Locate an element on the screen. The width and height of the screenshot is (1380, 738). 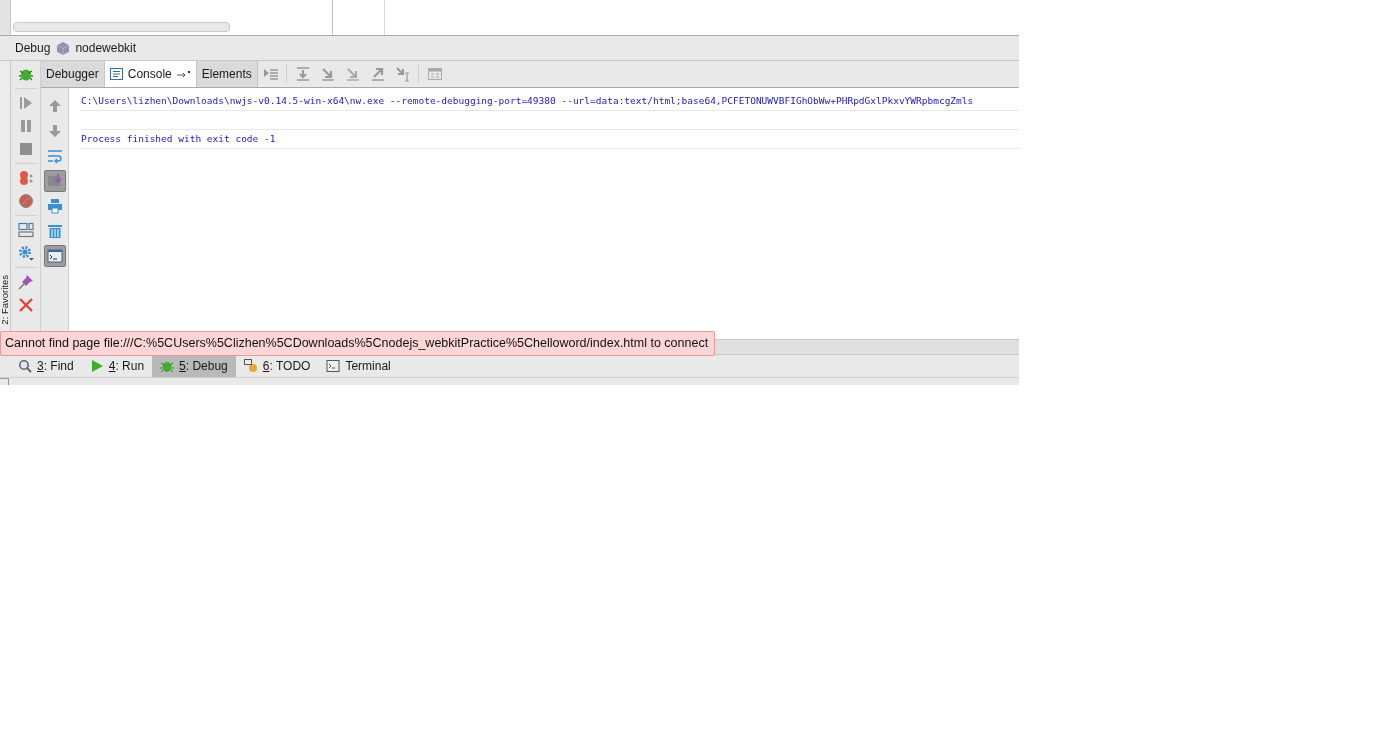
show-execution-point-icon is located at coordinates (270, 74).